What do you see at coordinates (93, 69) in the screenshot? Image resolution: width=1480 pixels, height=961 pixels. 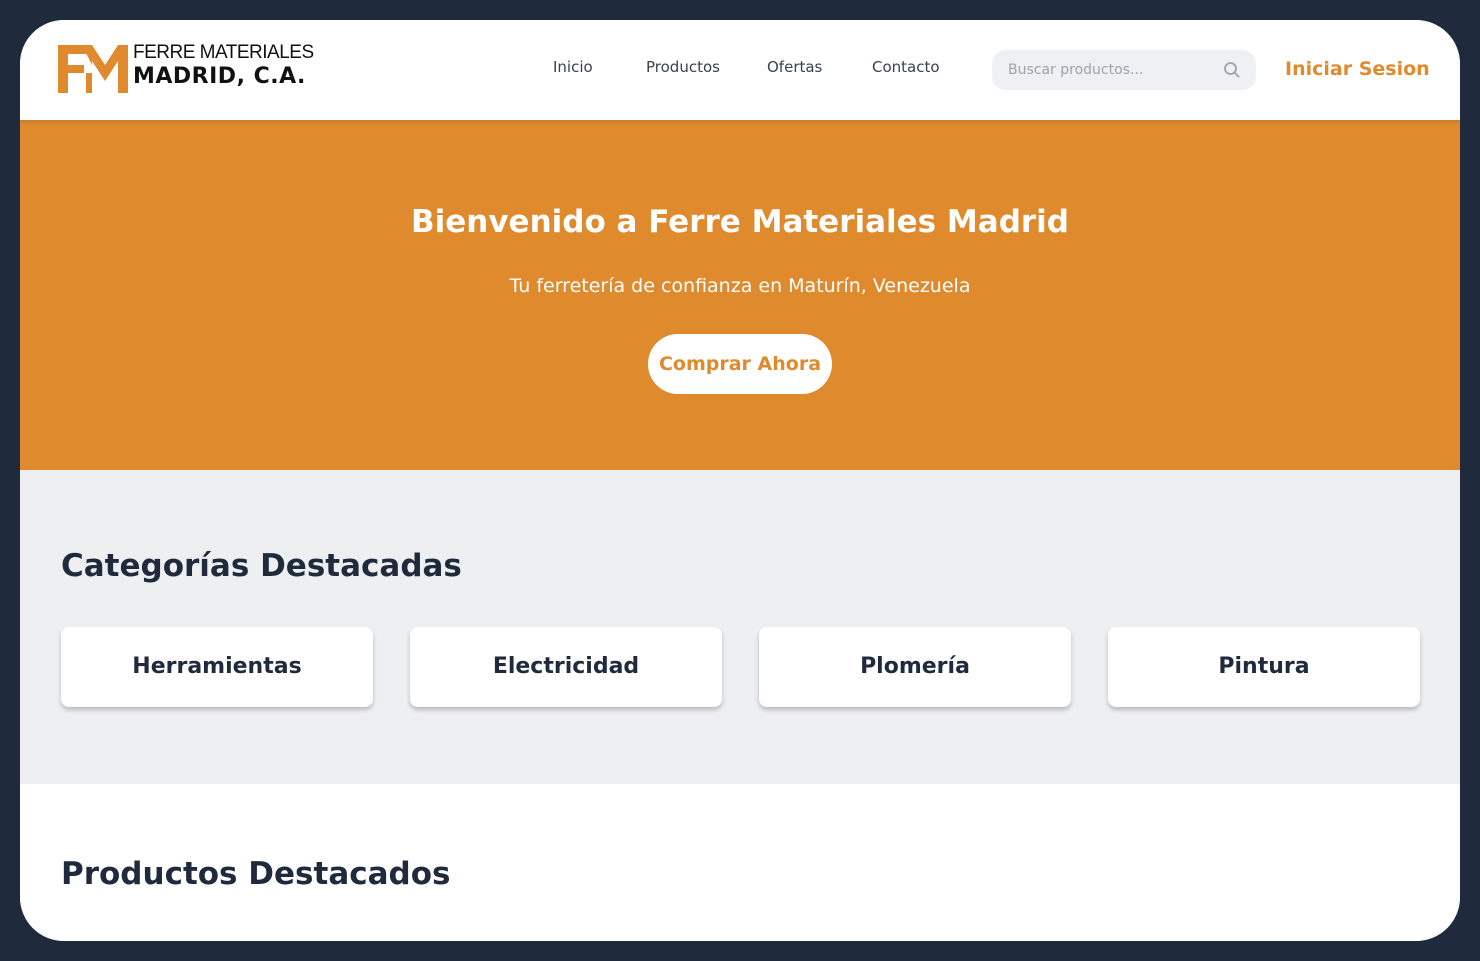 I see `fm-logo-icon` at bounding box center [93, 69].